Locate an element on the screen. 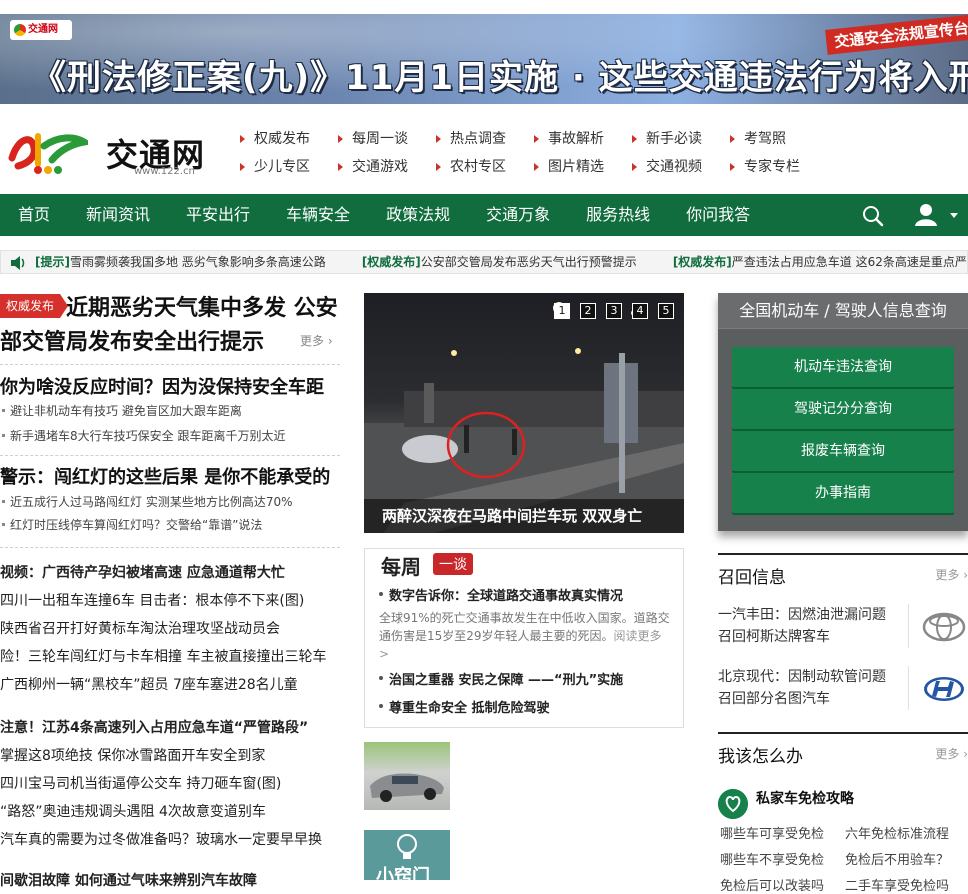  weekly-topic: 数字告诉你：全球道路交通事故真实情况 is located at coordinates (501, 594).